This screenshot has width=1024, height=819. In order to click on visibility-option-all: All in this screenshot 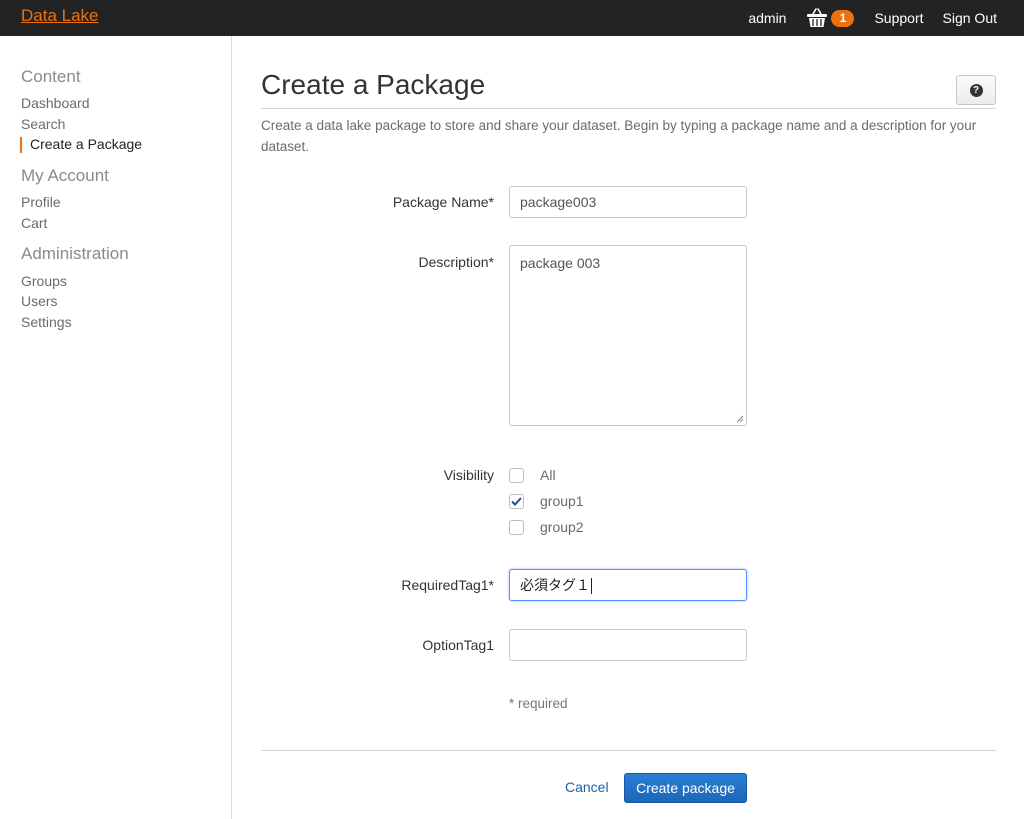, I will do `click(532, 475)`.